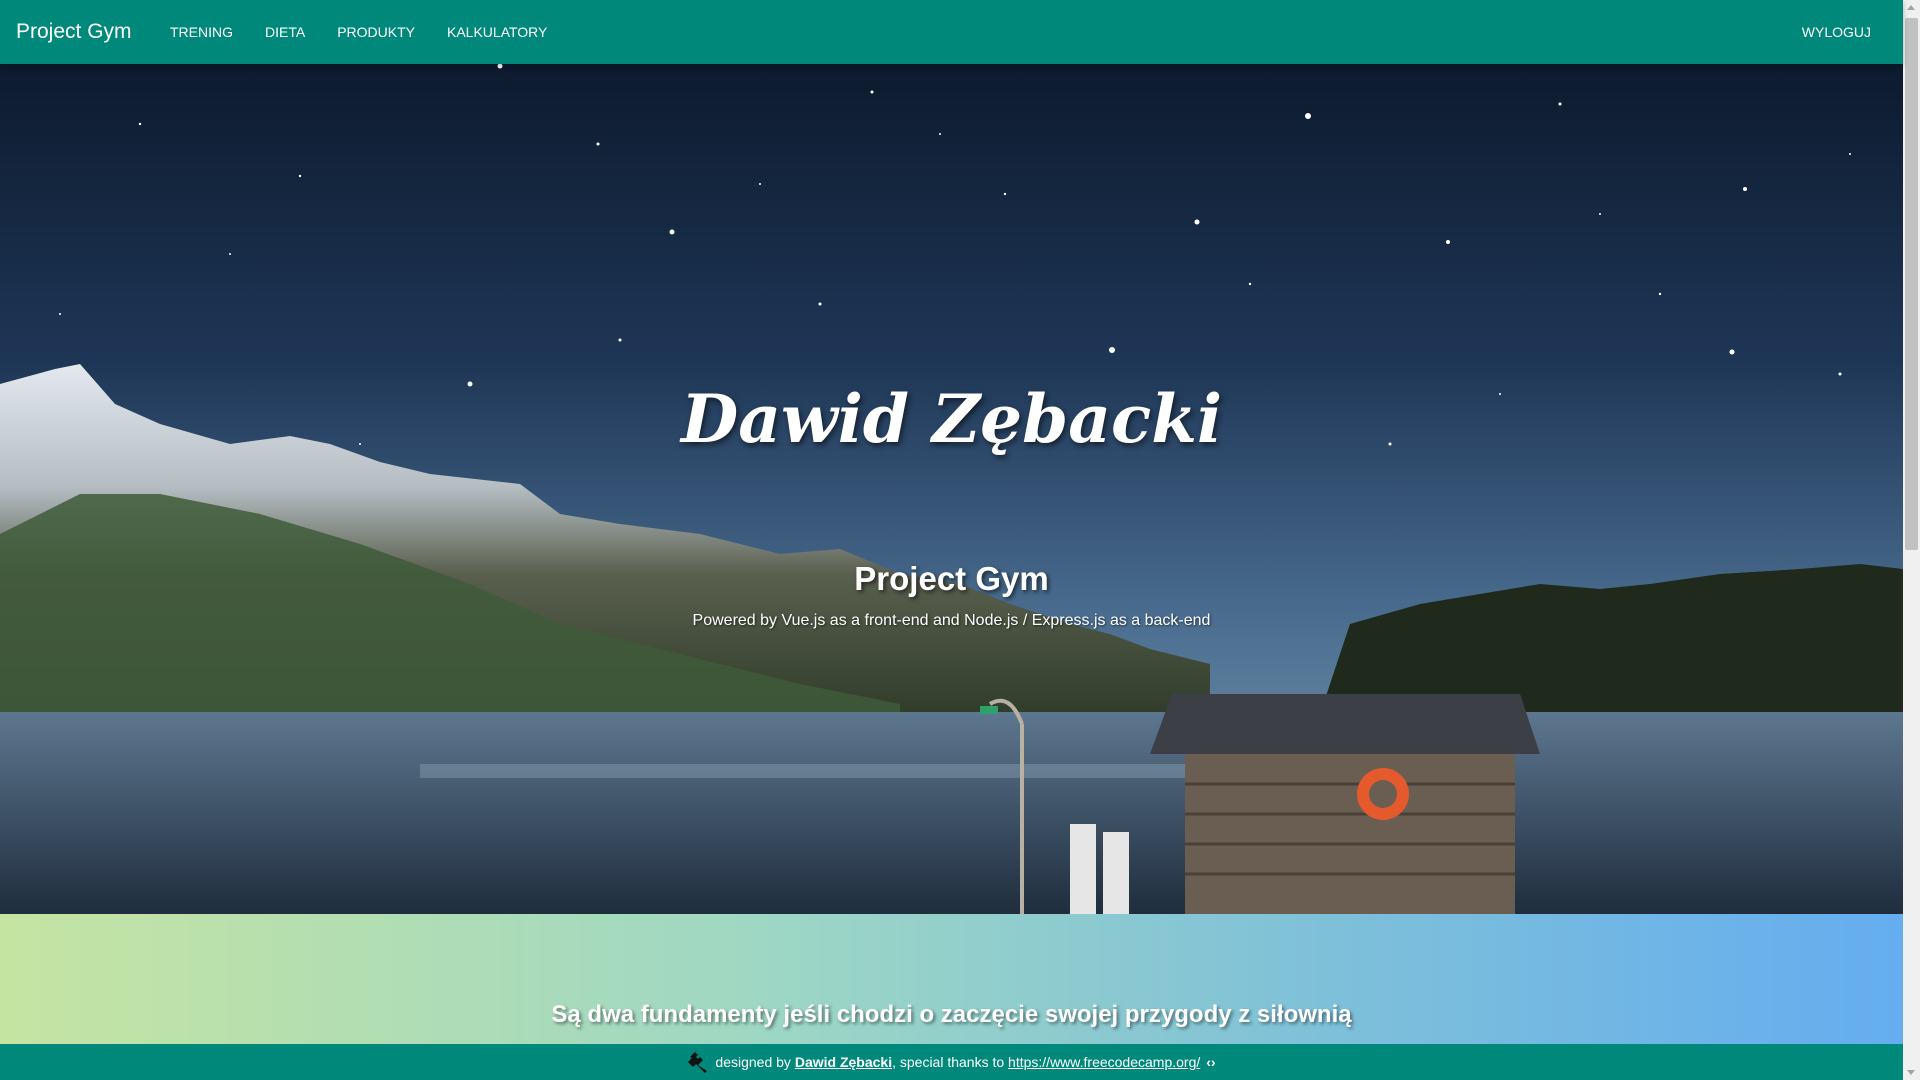 This screenshot has height=1080, width=1920. I want to click on scroll-up-arrow-icon, so click(1911, 7).